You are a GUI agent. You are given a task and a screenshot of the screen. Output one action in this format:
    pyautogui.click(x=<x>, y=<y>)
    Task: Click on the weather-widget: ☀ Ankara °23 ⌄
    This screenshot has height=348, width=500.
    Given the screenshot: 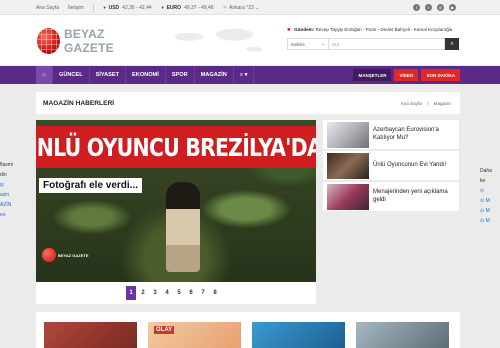 What is the action you would take?
    pyautogui.click(x=241, y=8)
    